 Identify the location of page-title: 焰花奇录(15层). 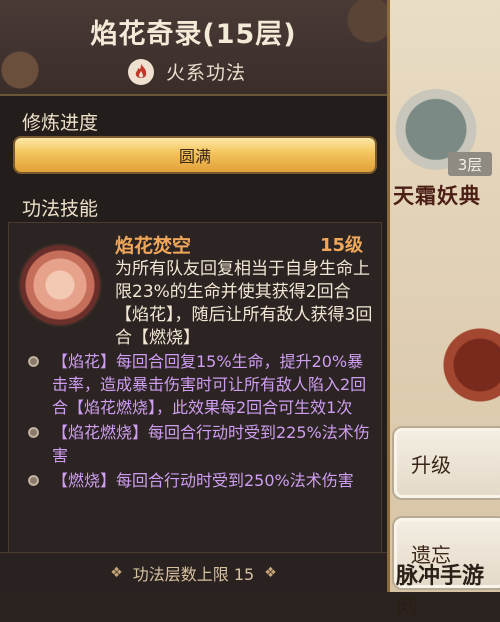
(193, 34).